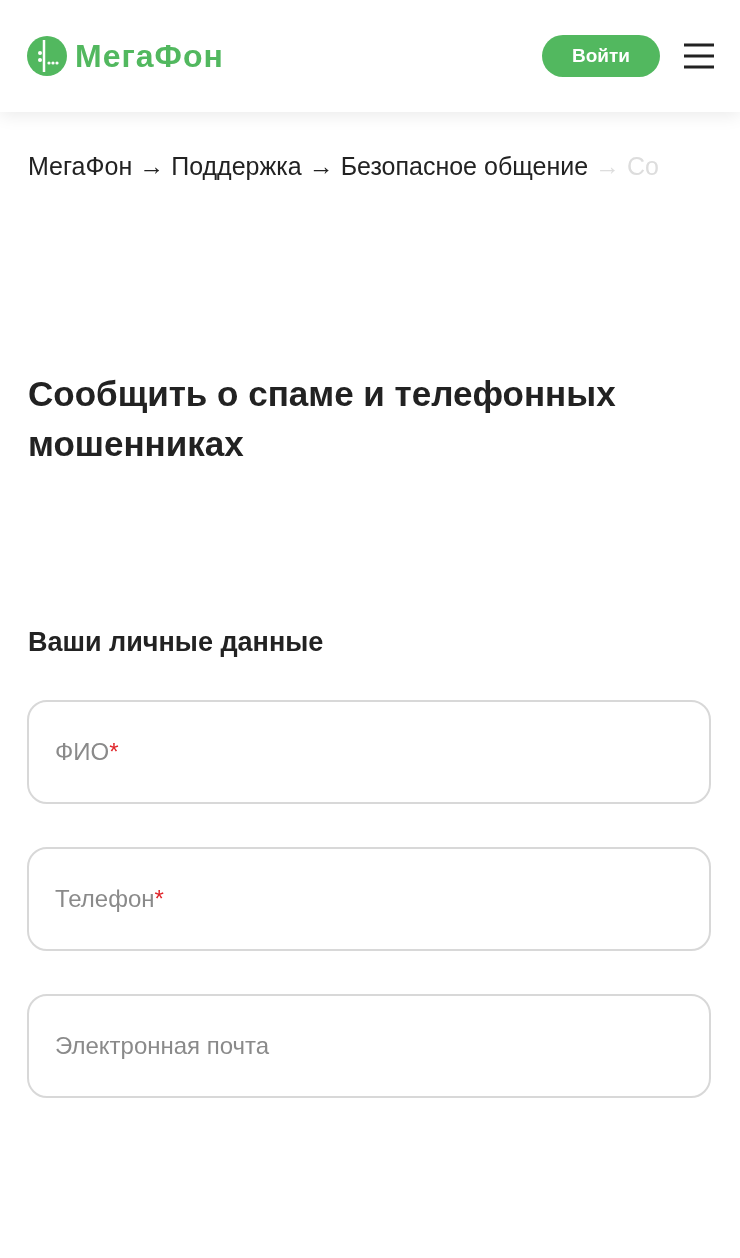 The image size is (740, 1258). I want to click on input-field: Электронная почта, so click(369, 1046).